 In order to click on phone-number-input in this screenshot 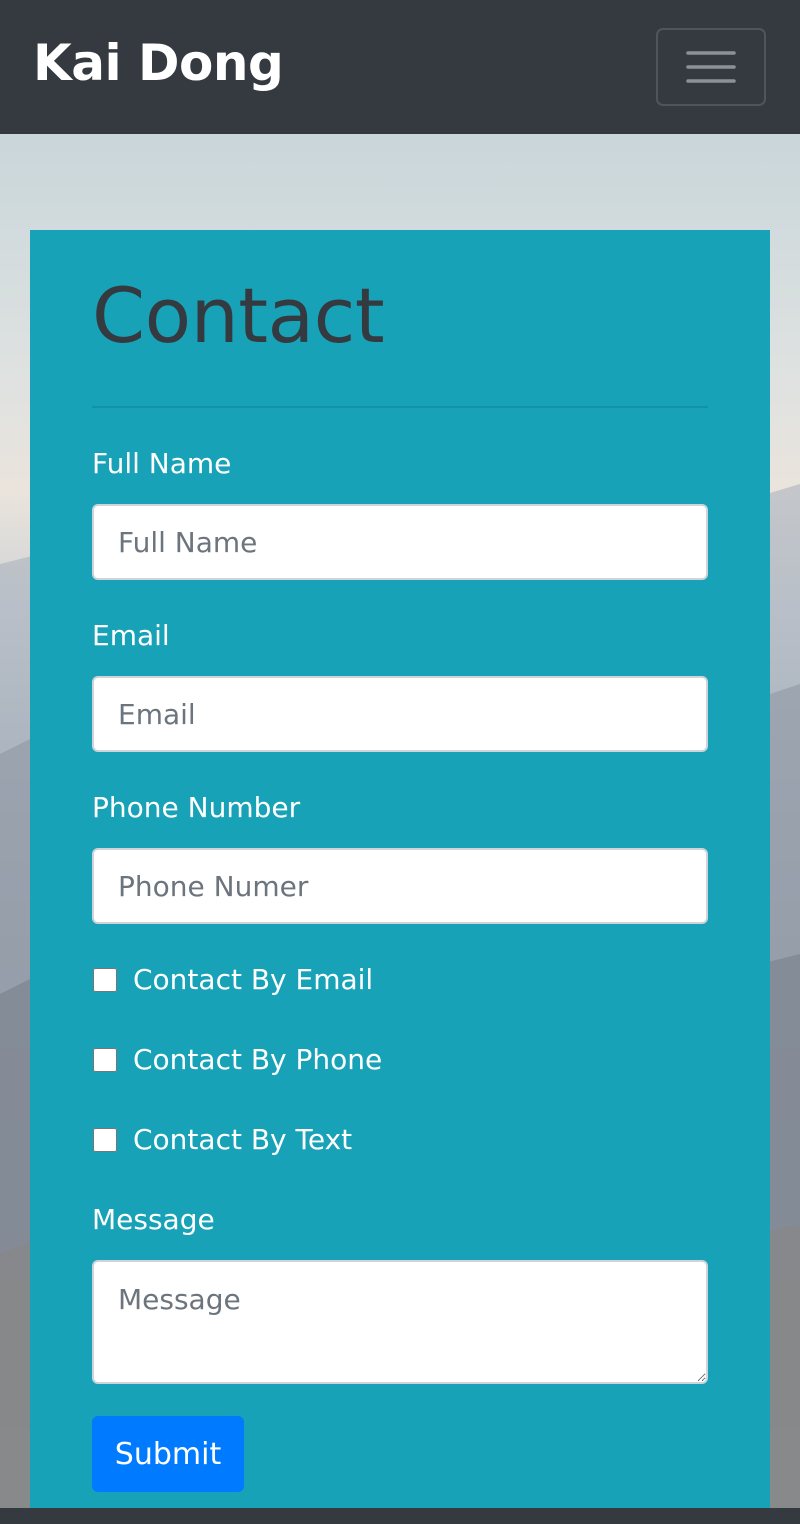, I will do `click(400, 886)`.